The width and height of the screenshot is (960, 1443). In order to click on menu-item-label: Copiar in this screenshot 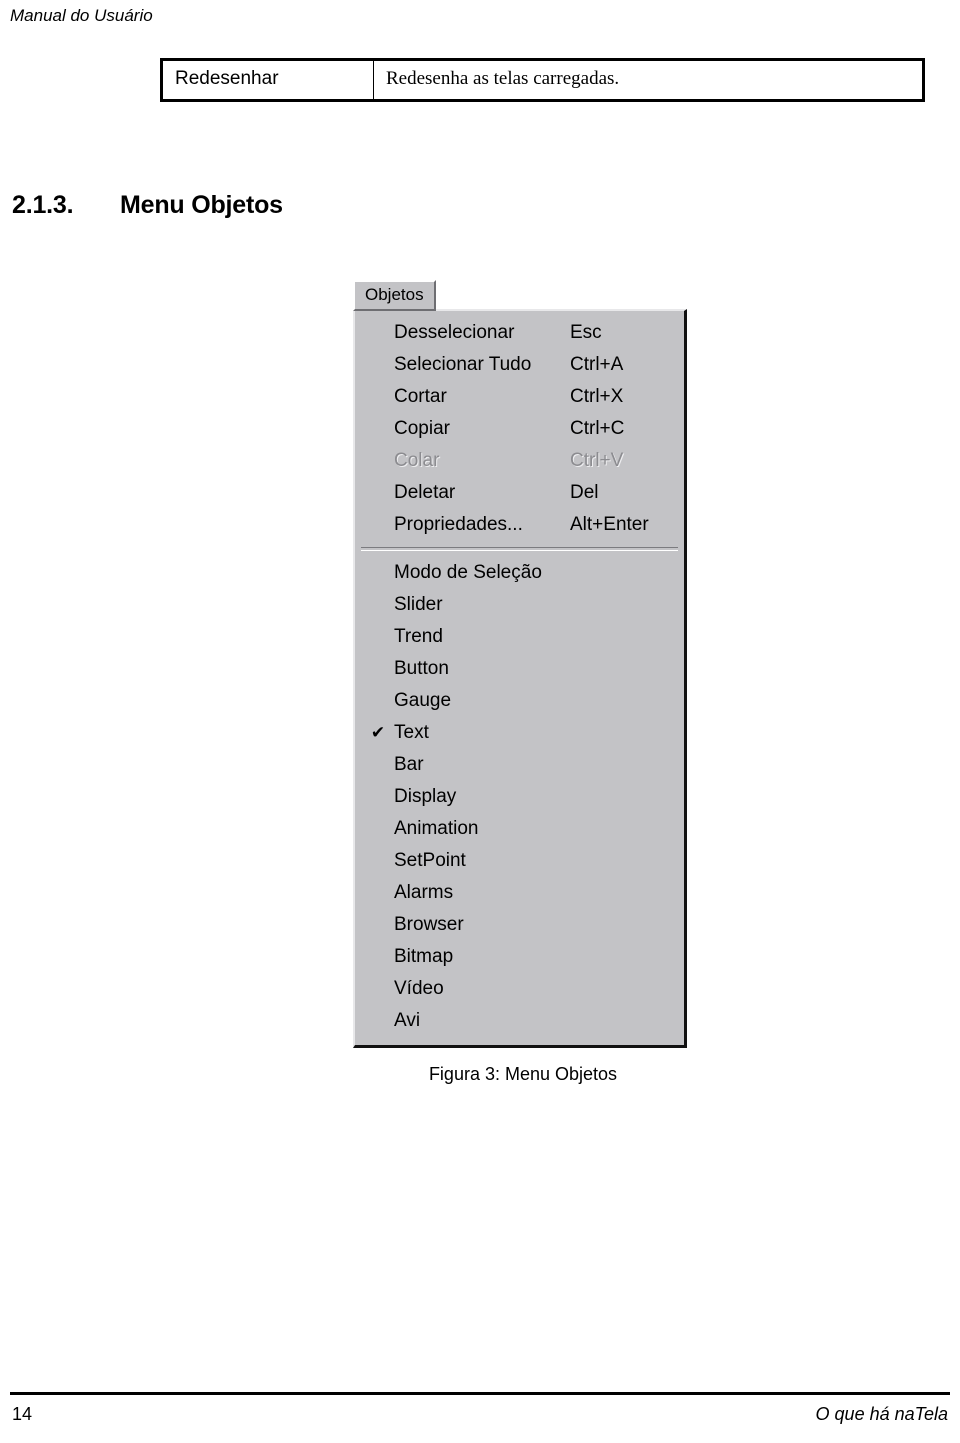, I will do `click(422, 428)`.